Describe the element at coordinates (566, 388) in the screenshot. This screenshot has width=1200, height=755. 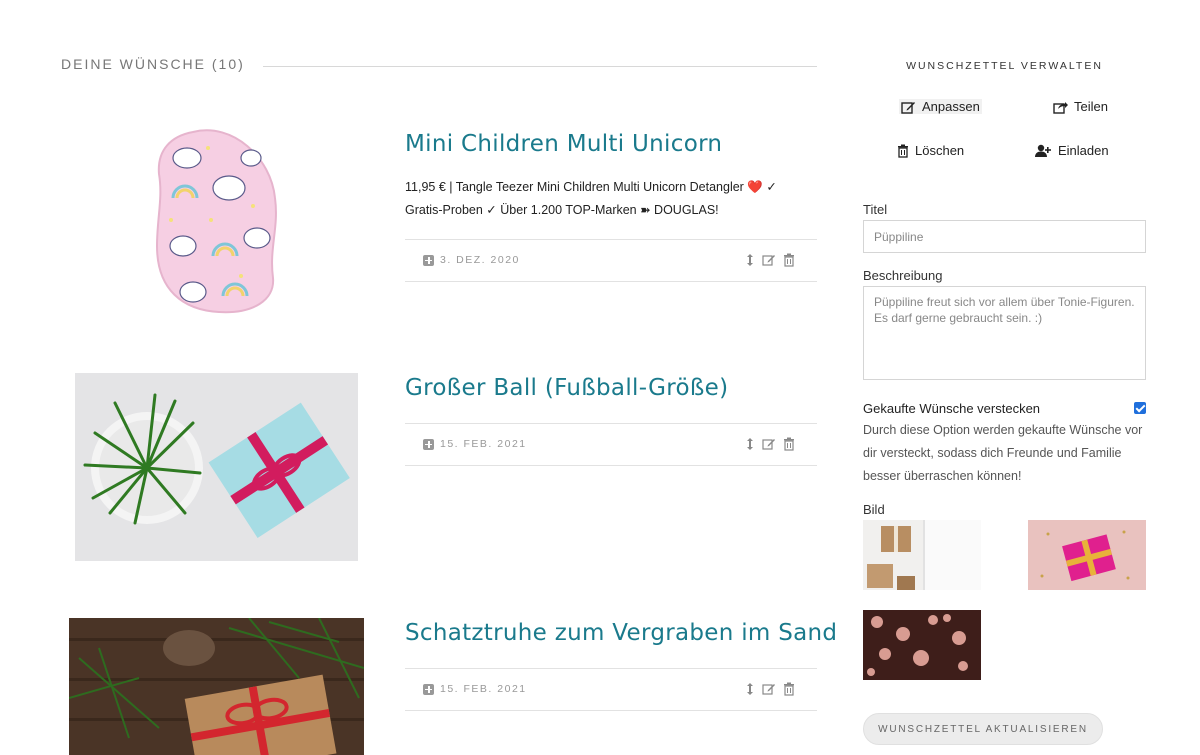
I see `wish-title: Großer Ball (Fußball-Größe)` at that location.